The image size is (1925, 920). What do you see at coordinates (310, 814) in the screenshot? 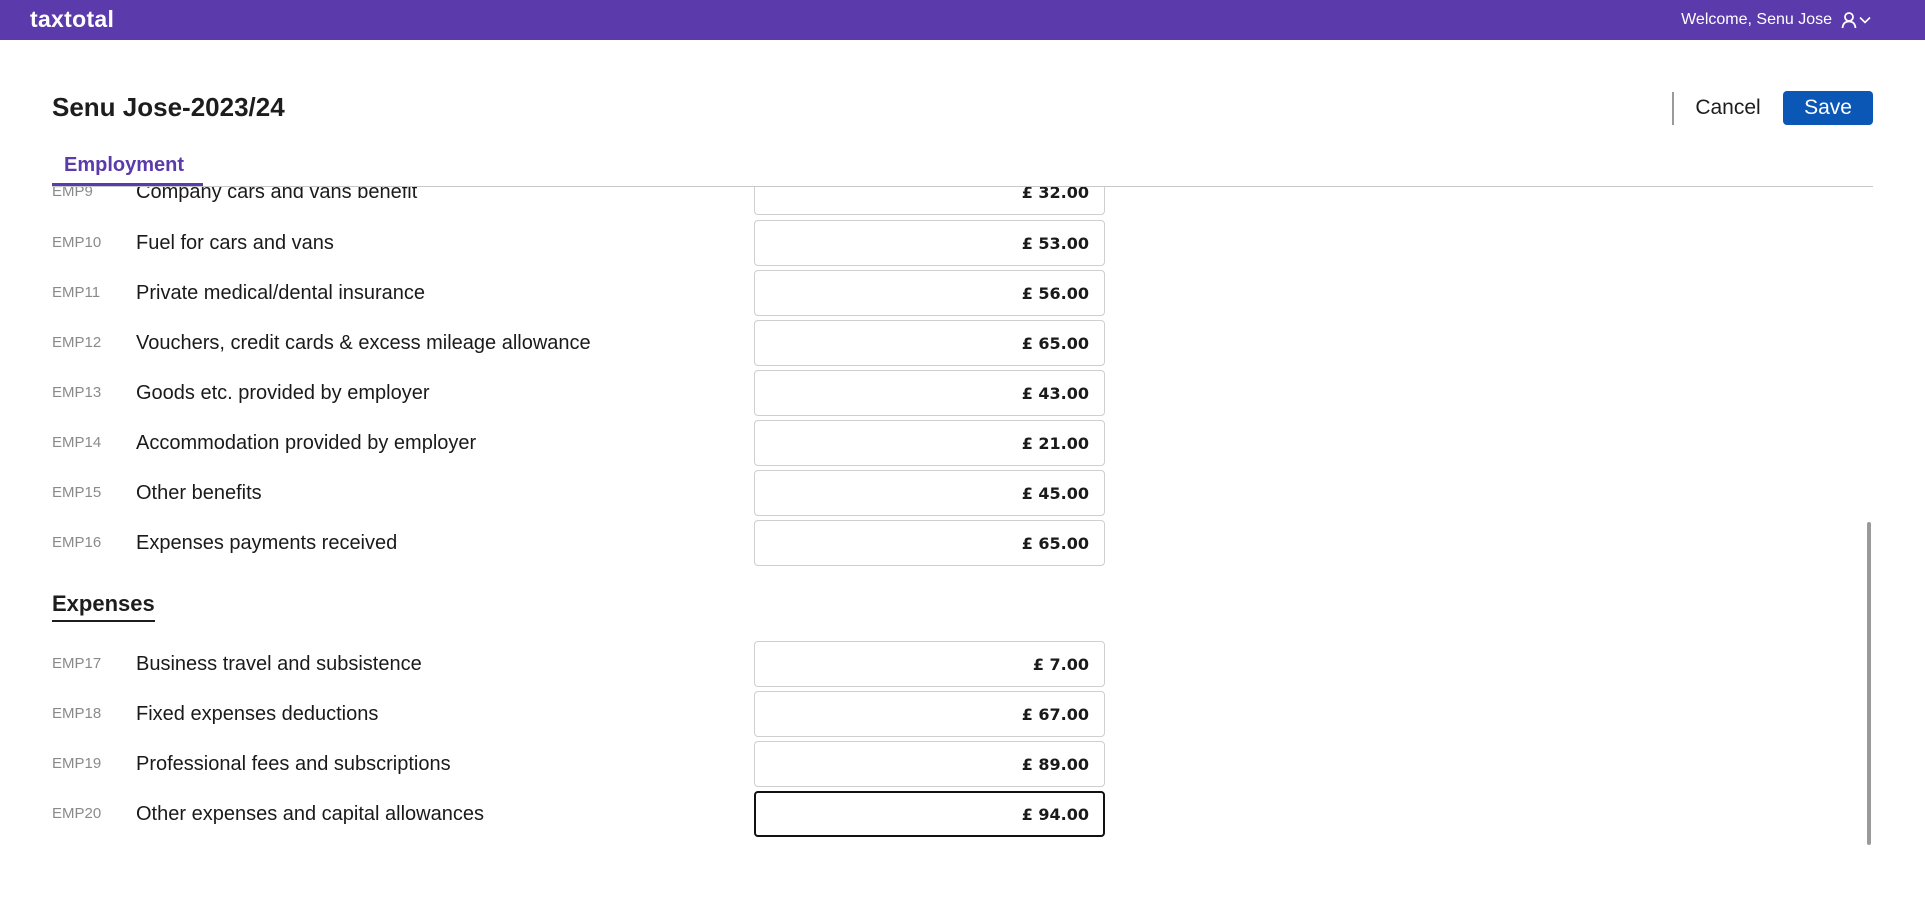
I see `row-label: Other expenses and capital allowances` at bounding box center [310, 814].